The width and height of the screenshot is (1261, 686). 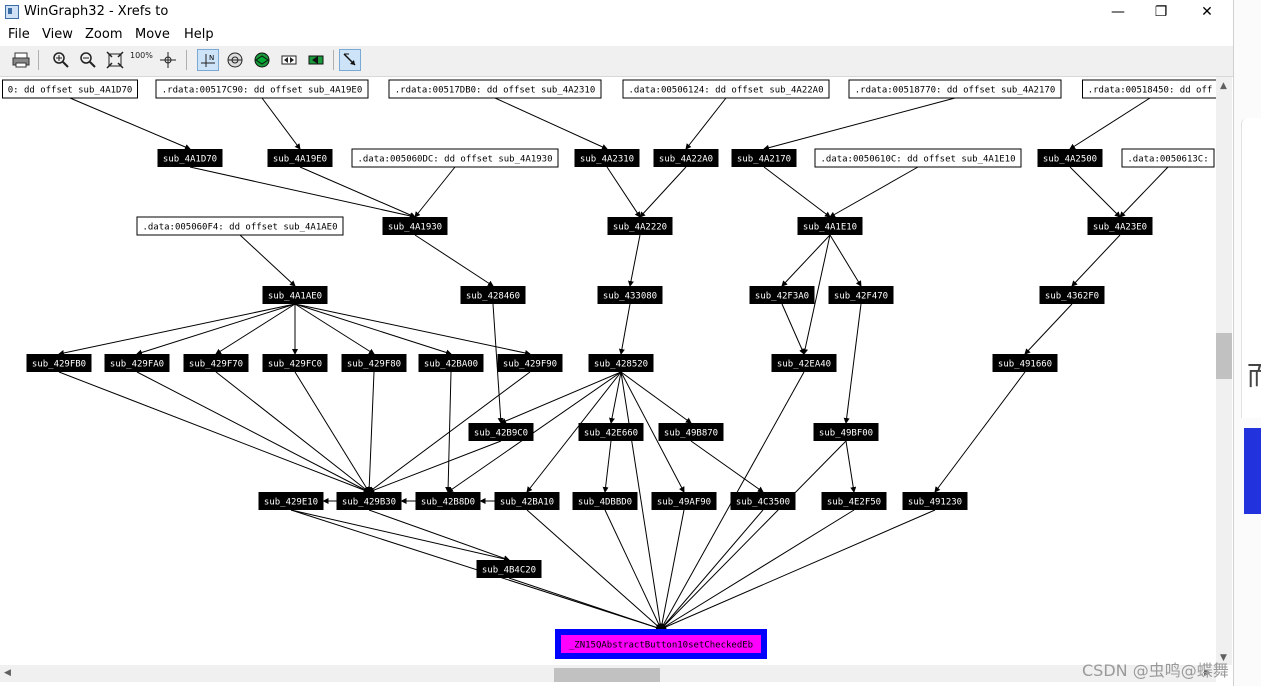 What do you see at coordinates (1072, 295) in the screenshot?
I see `function-node: sub_4362F0` at bounding box center [1072, 295].